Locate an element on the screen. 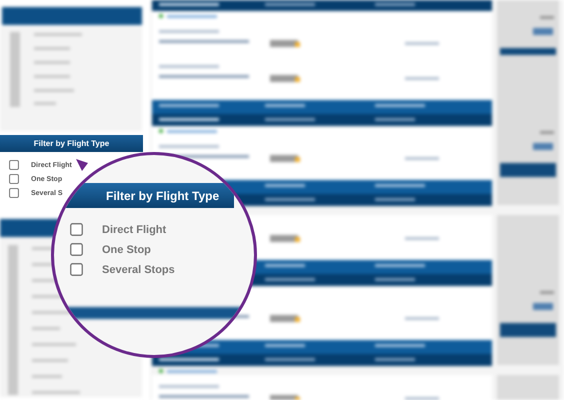 This screenshot has width=564, height=400. blurred-price-panel is located at coordinates (528, 387).